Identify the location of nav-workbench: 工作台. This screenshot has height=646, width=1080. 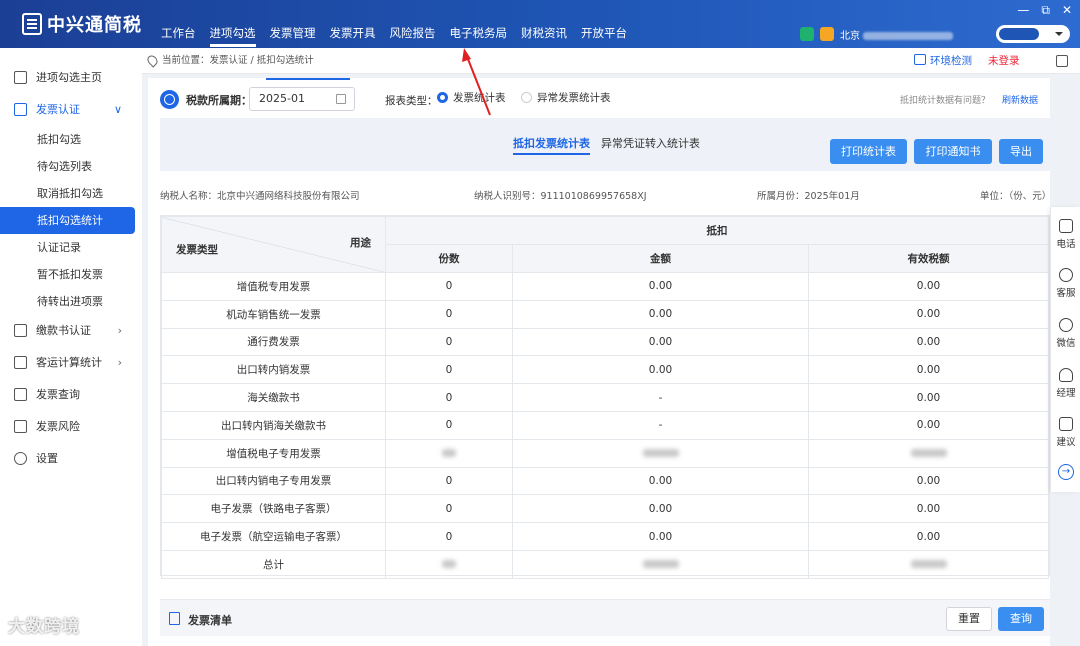
(178, 24).